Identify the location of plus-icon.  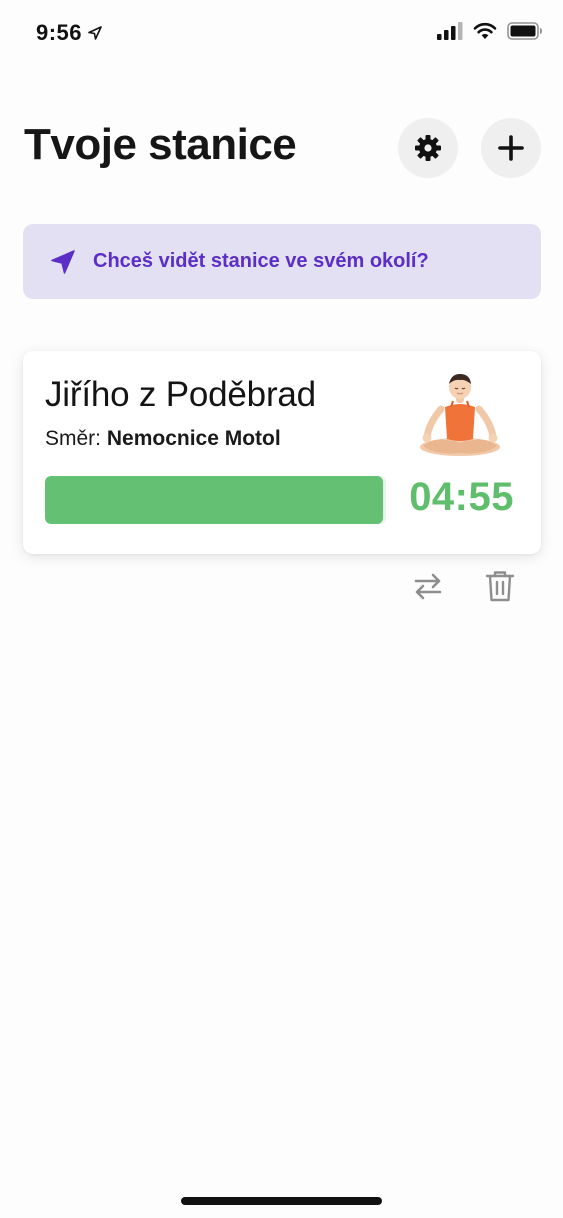
(511, 148).